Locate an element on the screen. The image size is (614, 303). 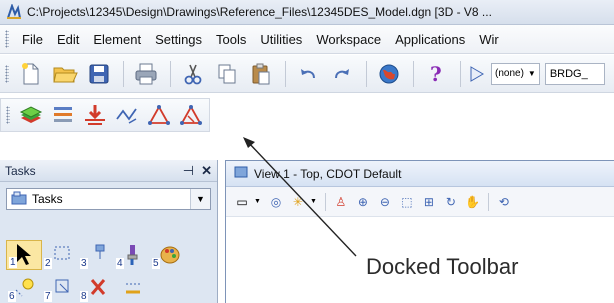
view-title-bar: View 1 - Top, CDOT Default is located at coordinates (420, 174).